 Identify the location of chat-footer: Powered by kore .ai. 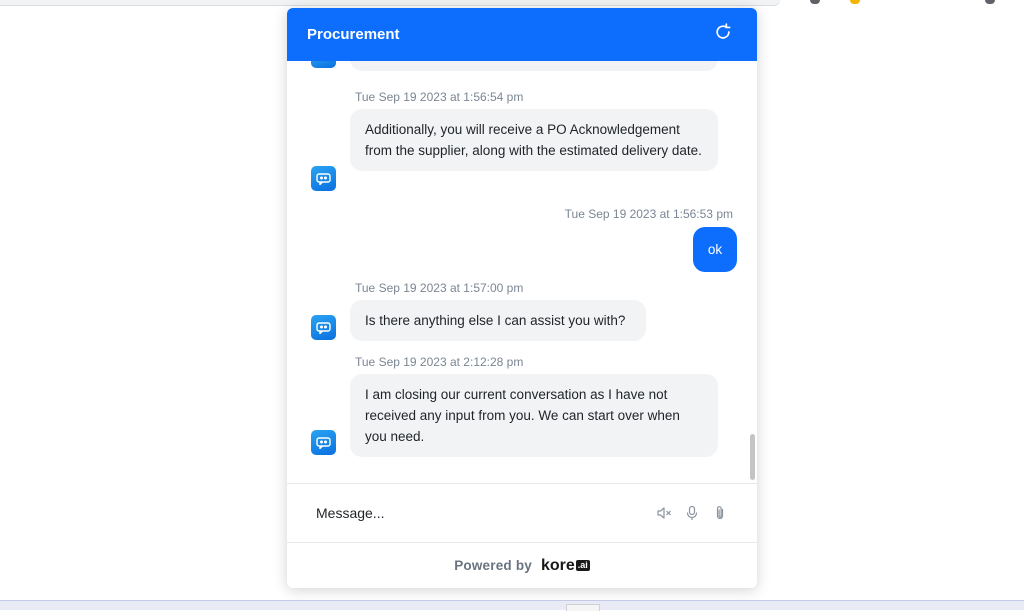
(522, 565).